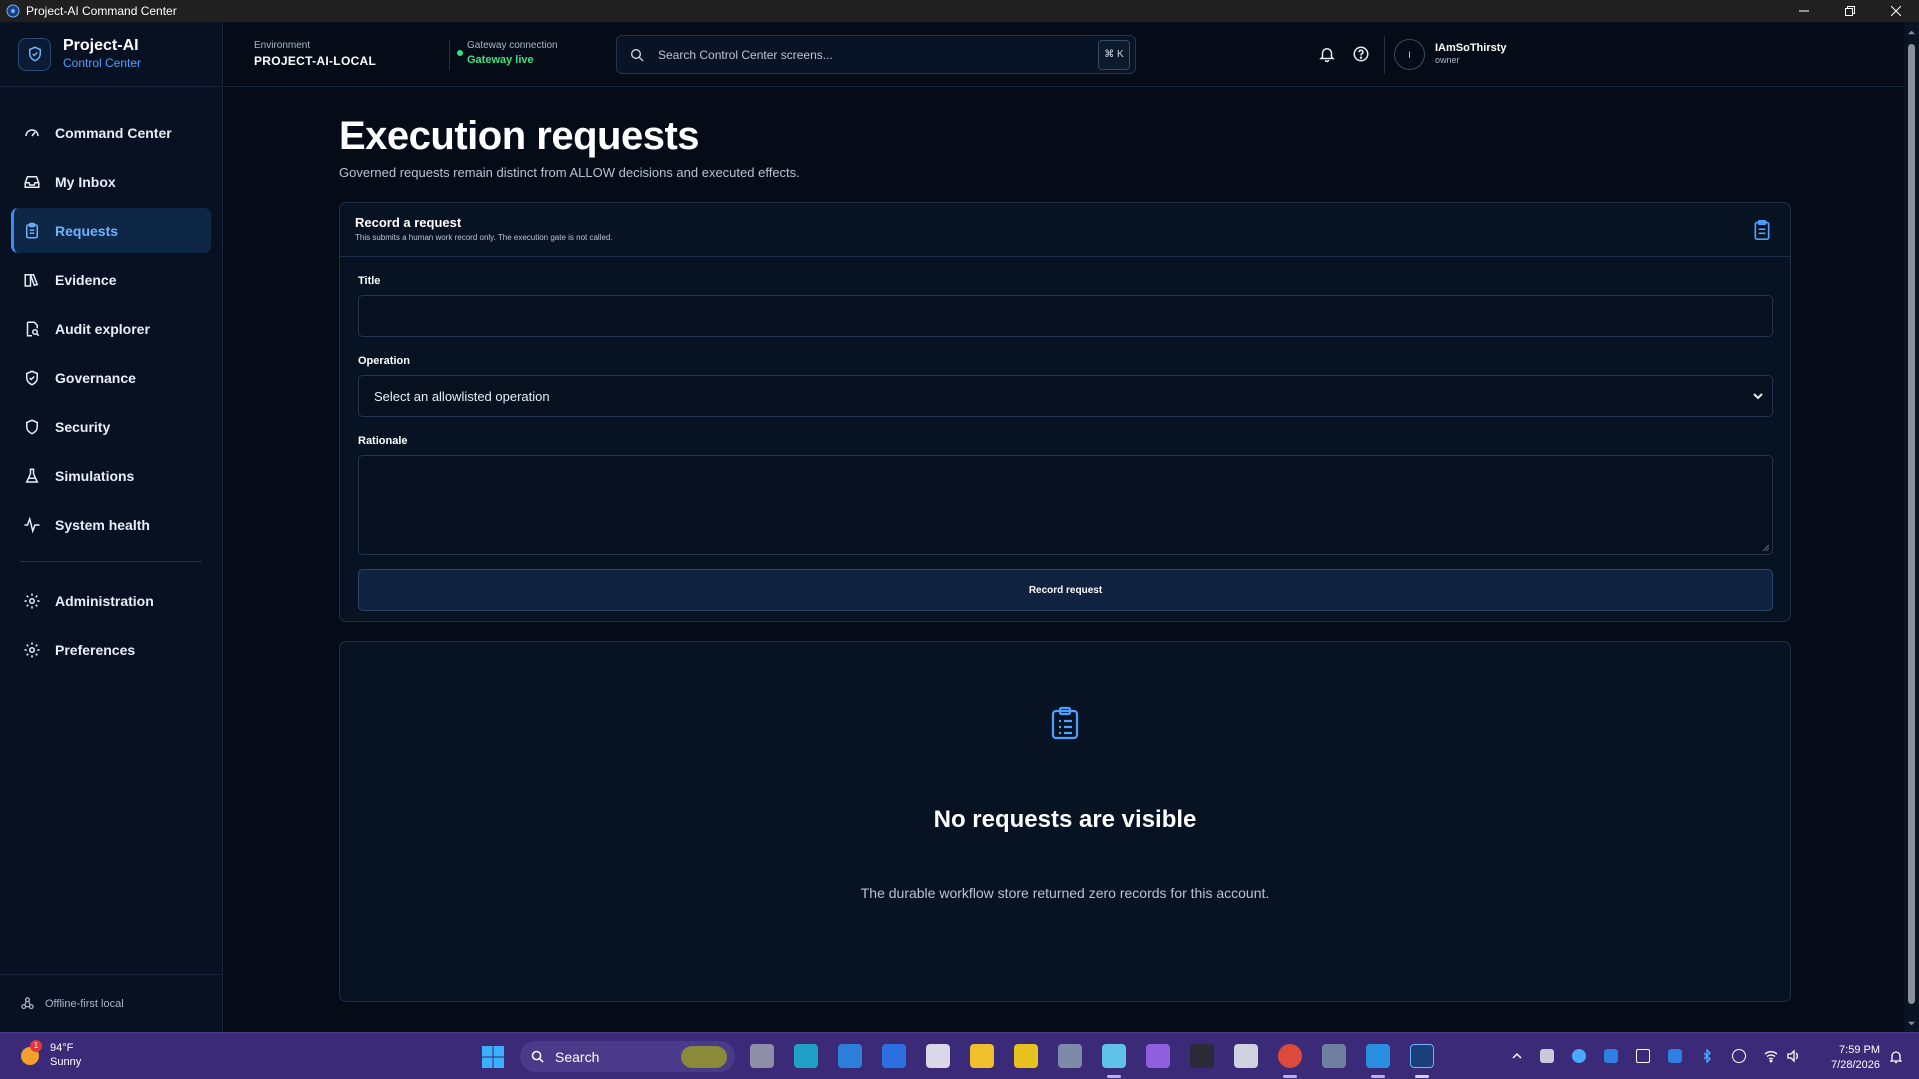  Describe the element at coordinates (32, 132) in the screenshot. I see `gauge-icon` at that location.